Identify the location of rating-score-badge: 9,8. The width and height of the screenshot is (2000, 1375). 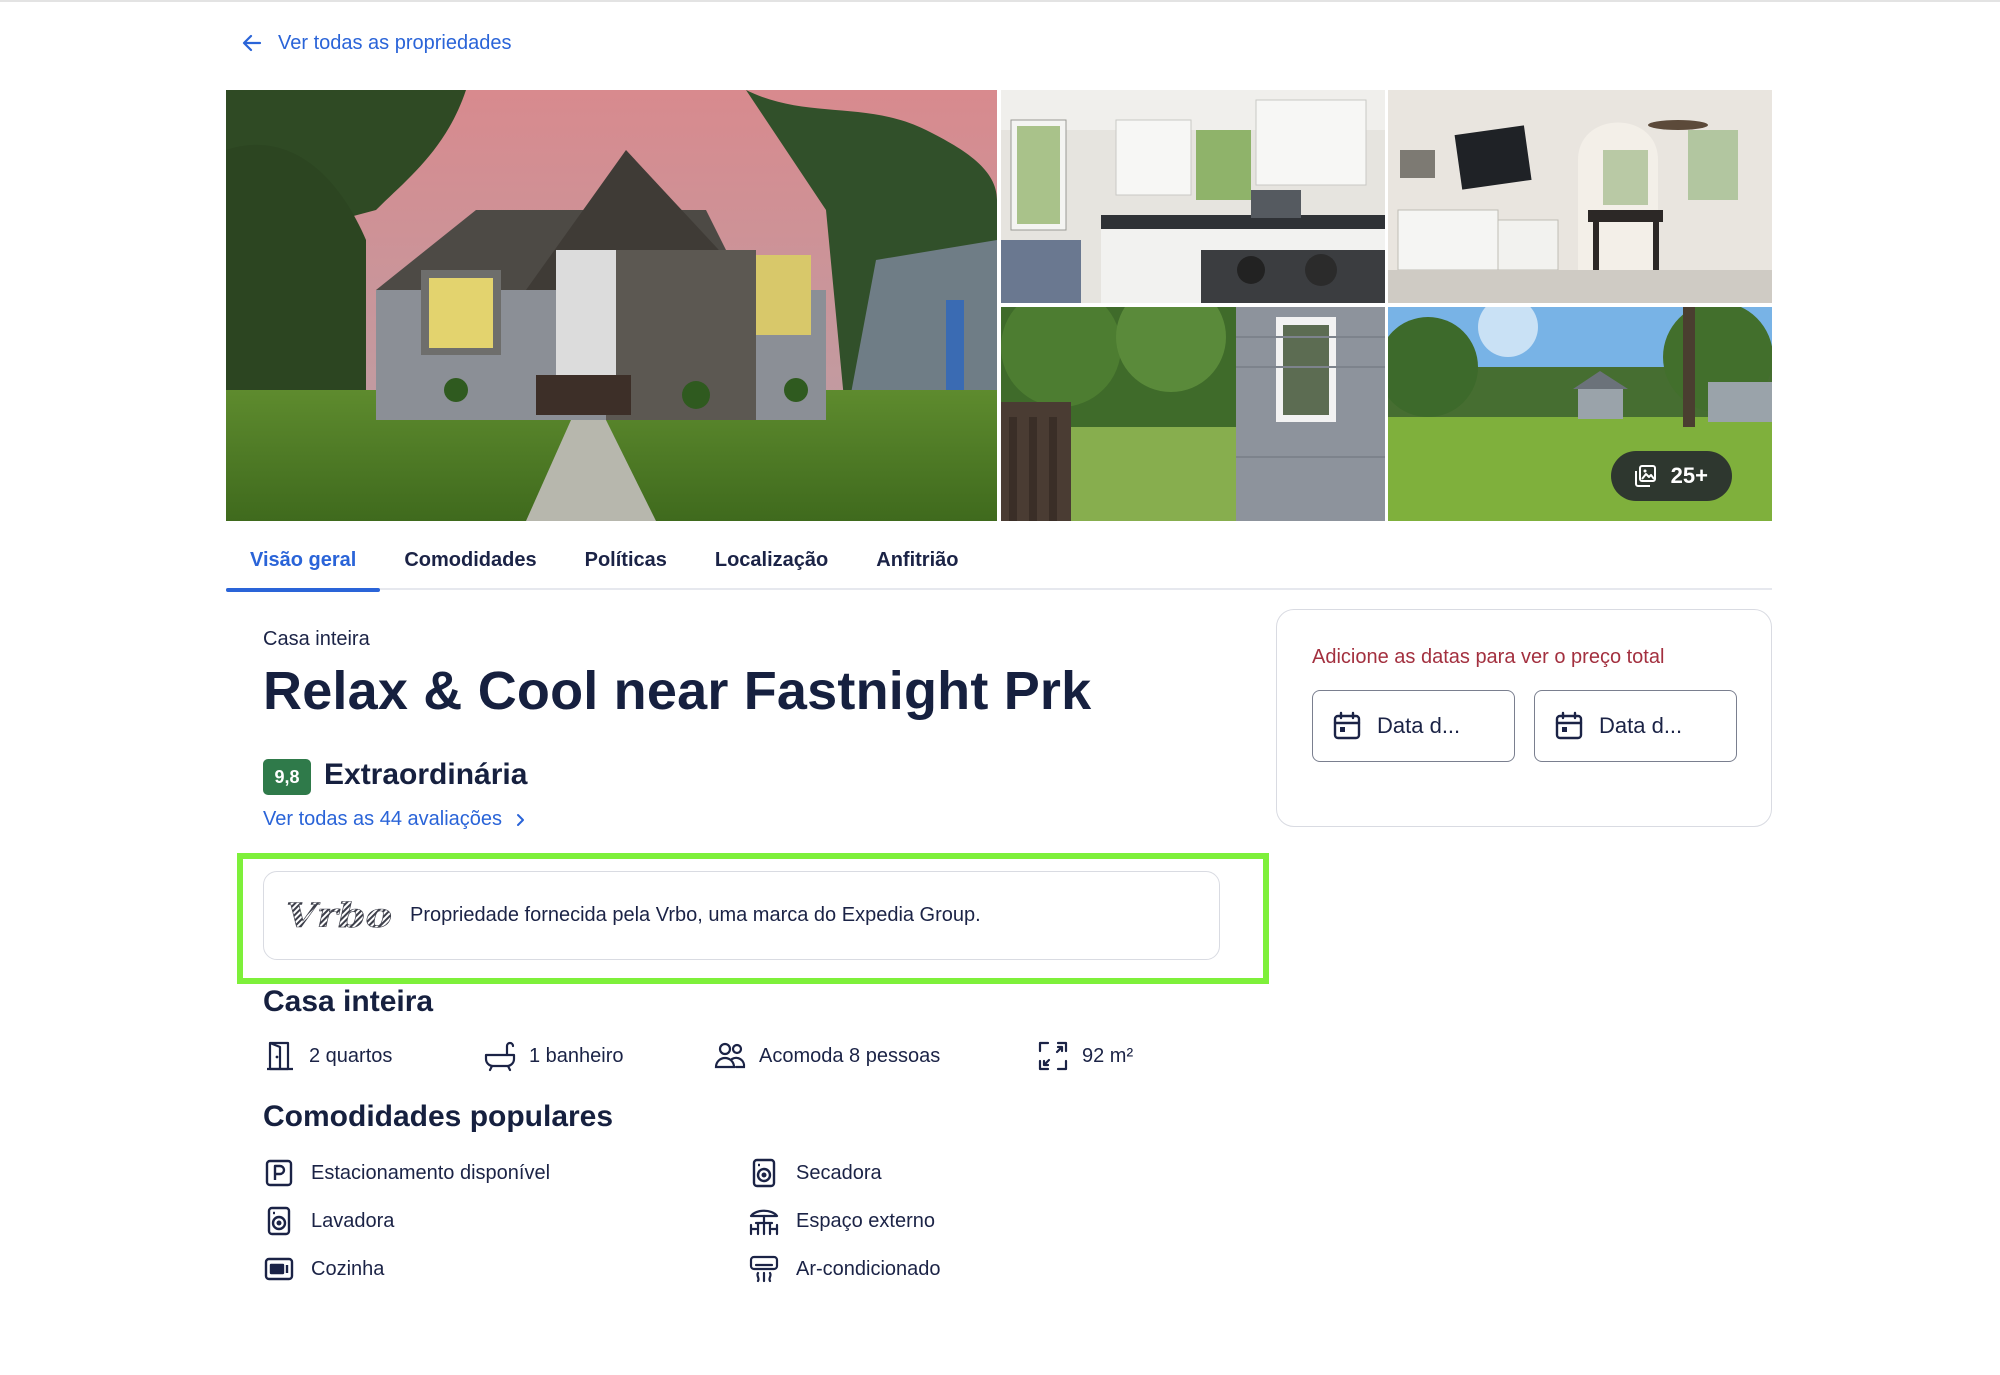
(287, 777).